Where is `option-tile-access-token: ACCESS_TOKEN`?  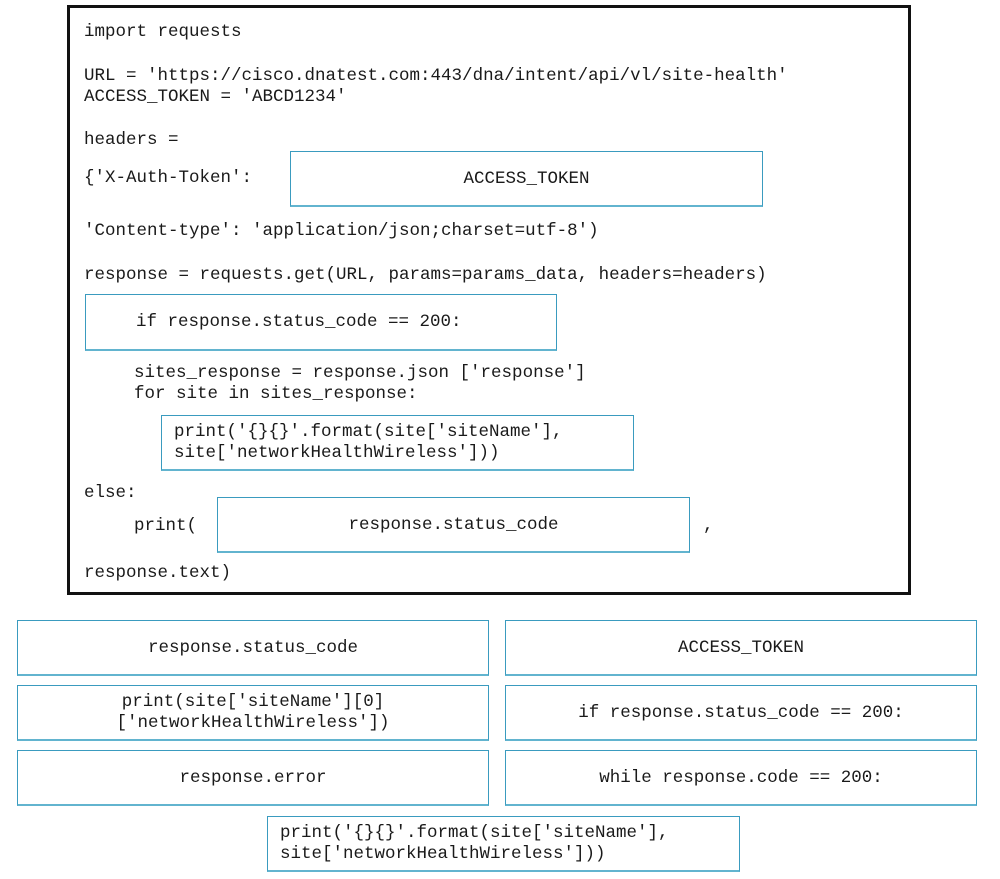 option-tile-access-token: ACCESS_TOKEN is located at coordinates (741, 648).